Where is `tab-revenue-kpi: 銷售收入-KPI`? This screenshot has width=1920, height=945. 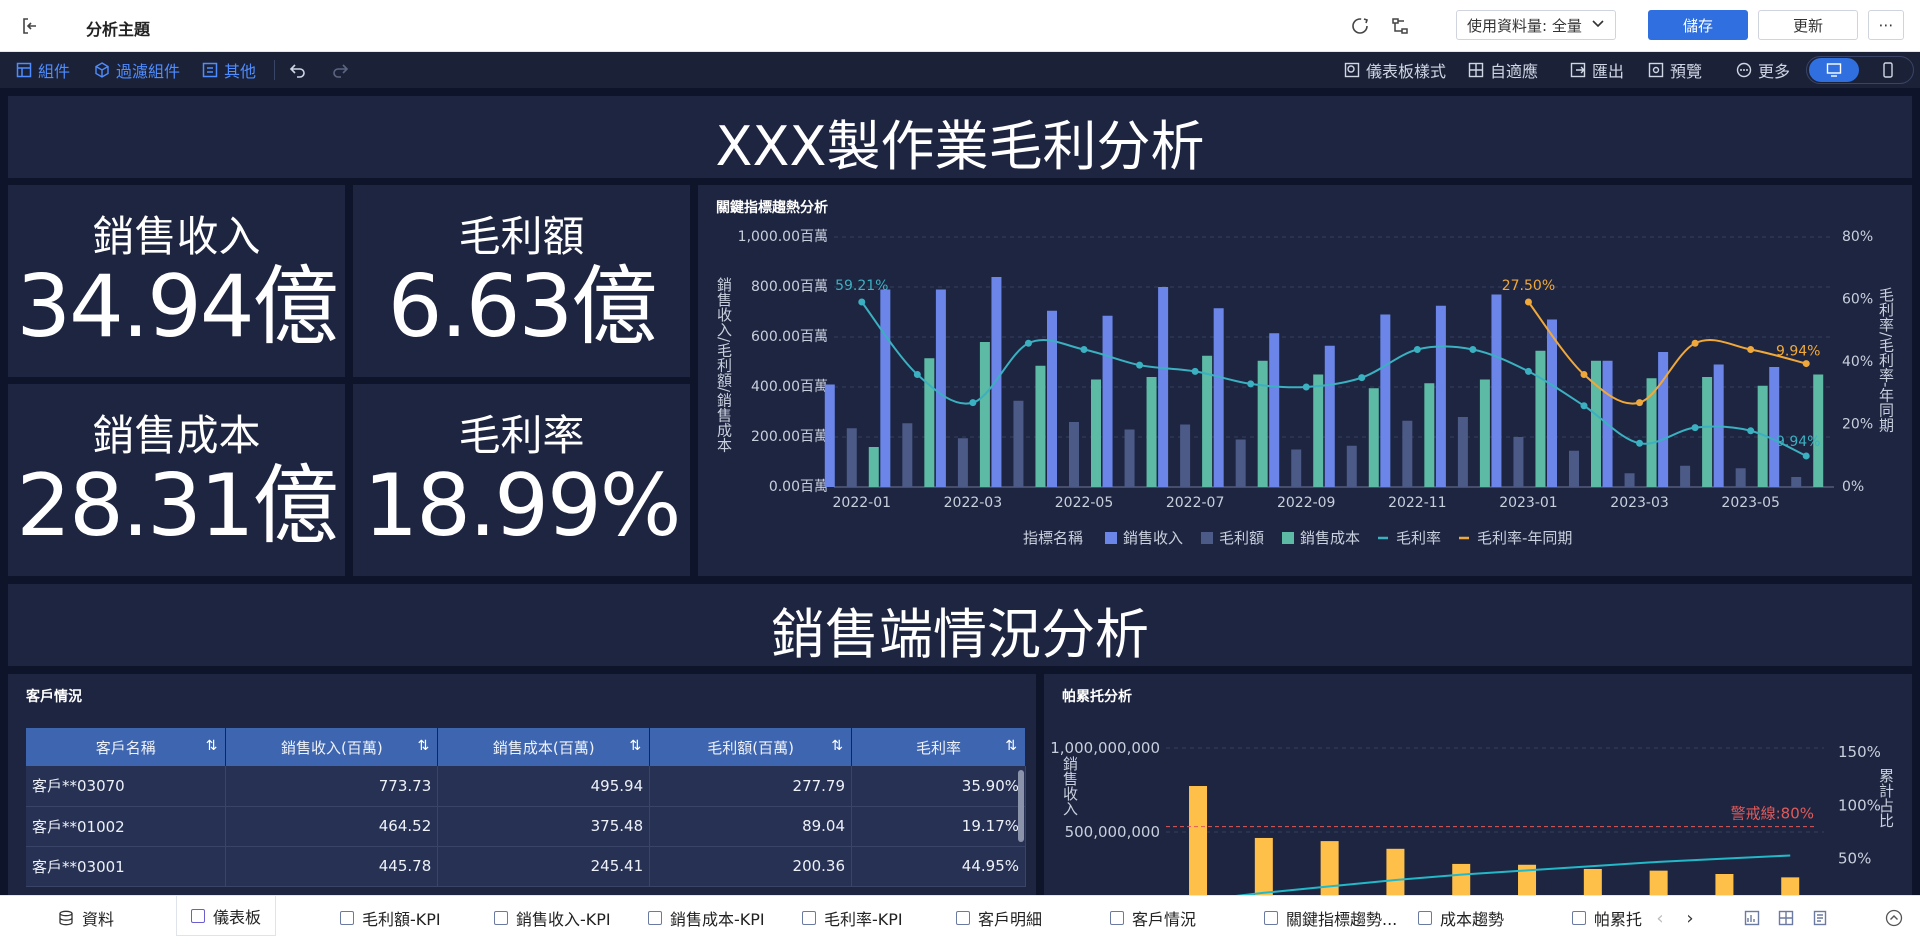
tab-revenue-kpi: 銷售收入-KPI is located at coordinates (552, 918).